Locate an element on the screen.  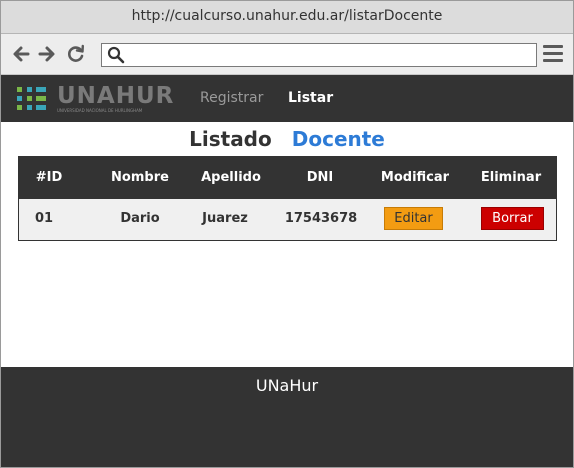
cell-apellido: Juarez is located at coordinates (225, 218).